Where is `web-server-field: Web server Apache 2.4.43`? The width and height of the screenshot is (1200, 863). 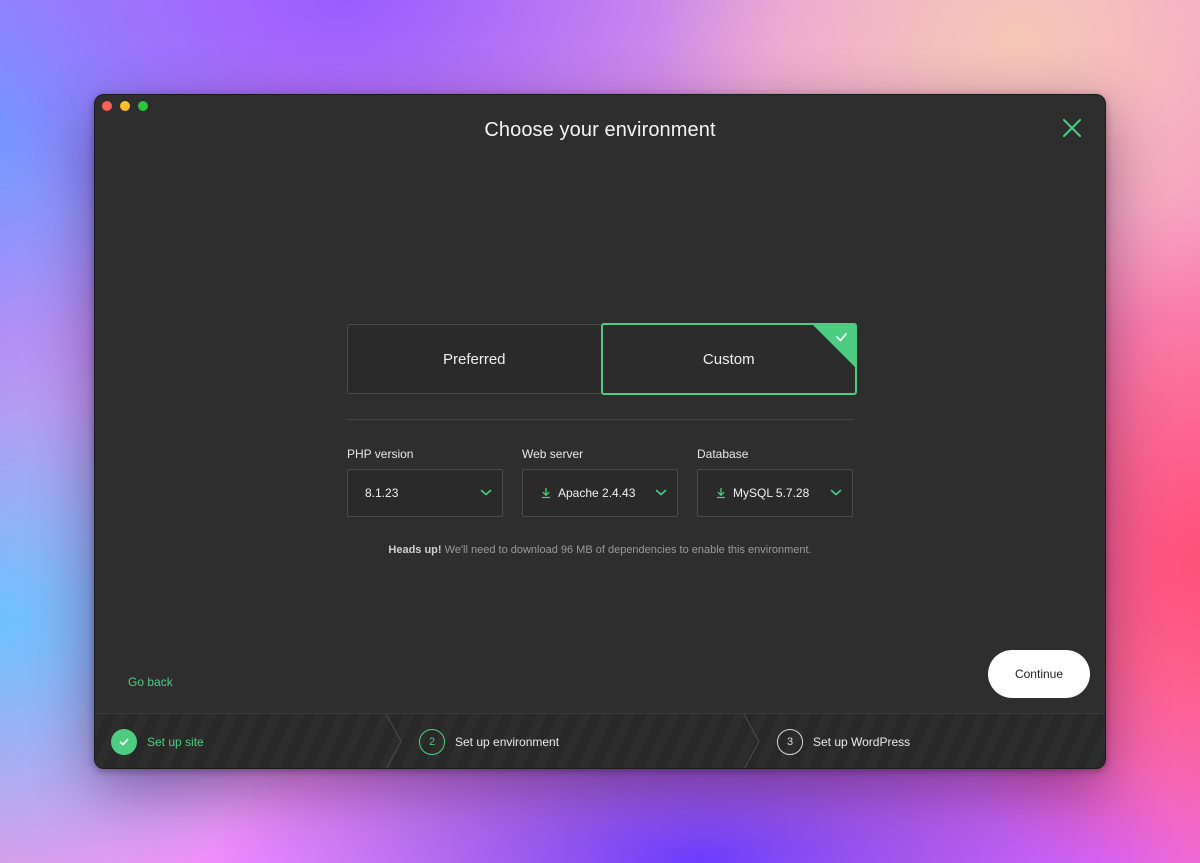
web-server-field: Web server Apache 2.4.43 is located at coordinates (600, 482).